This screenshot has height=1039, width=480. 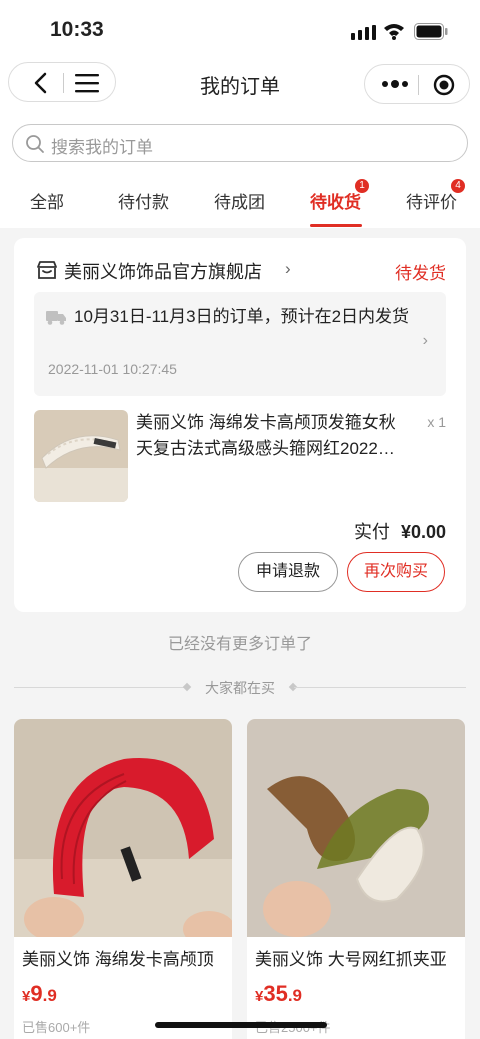 I want to click on notice-date: 2022-11-01 10:27:45, so click(x=112, y=369).